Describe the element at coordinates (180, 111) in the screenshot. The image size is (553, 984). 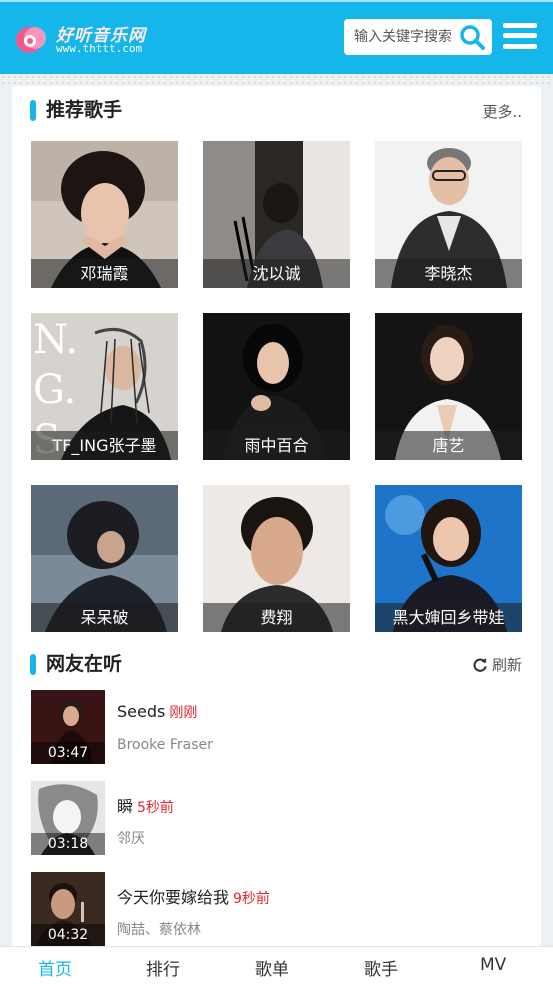
I see `recommend-section-header: 推荐歌手` at that location.